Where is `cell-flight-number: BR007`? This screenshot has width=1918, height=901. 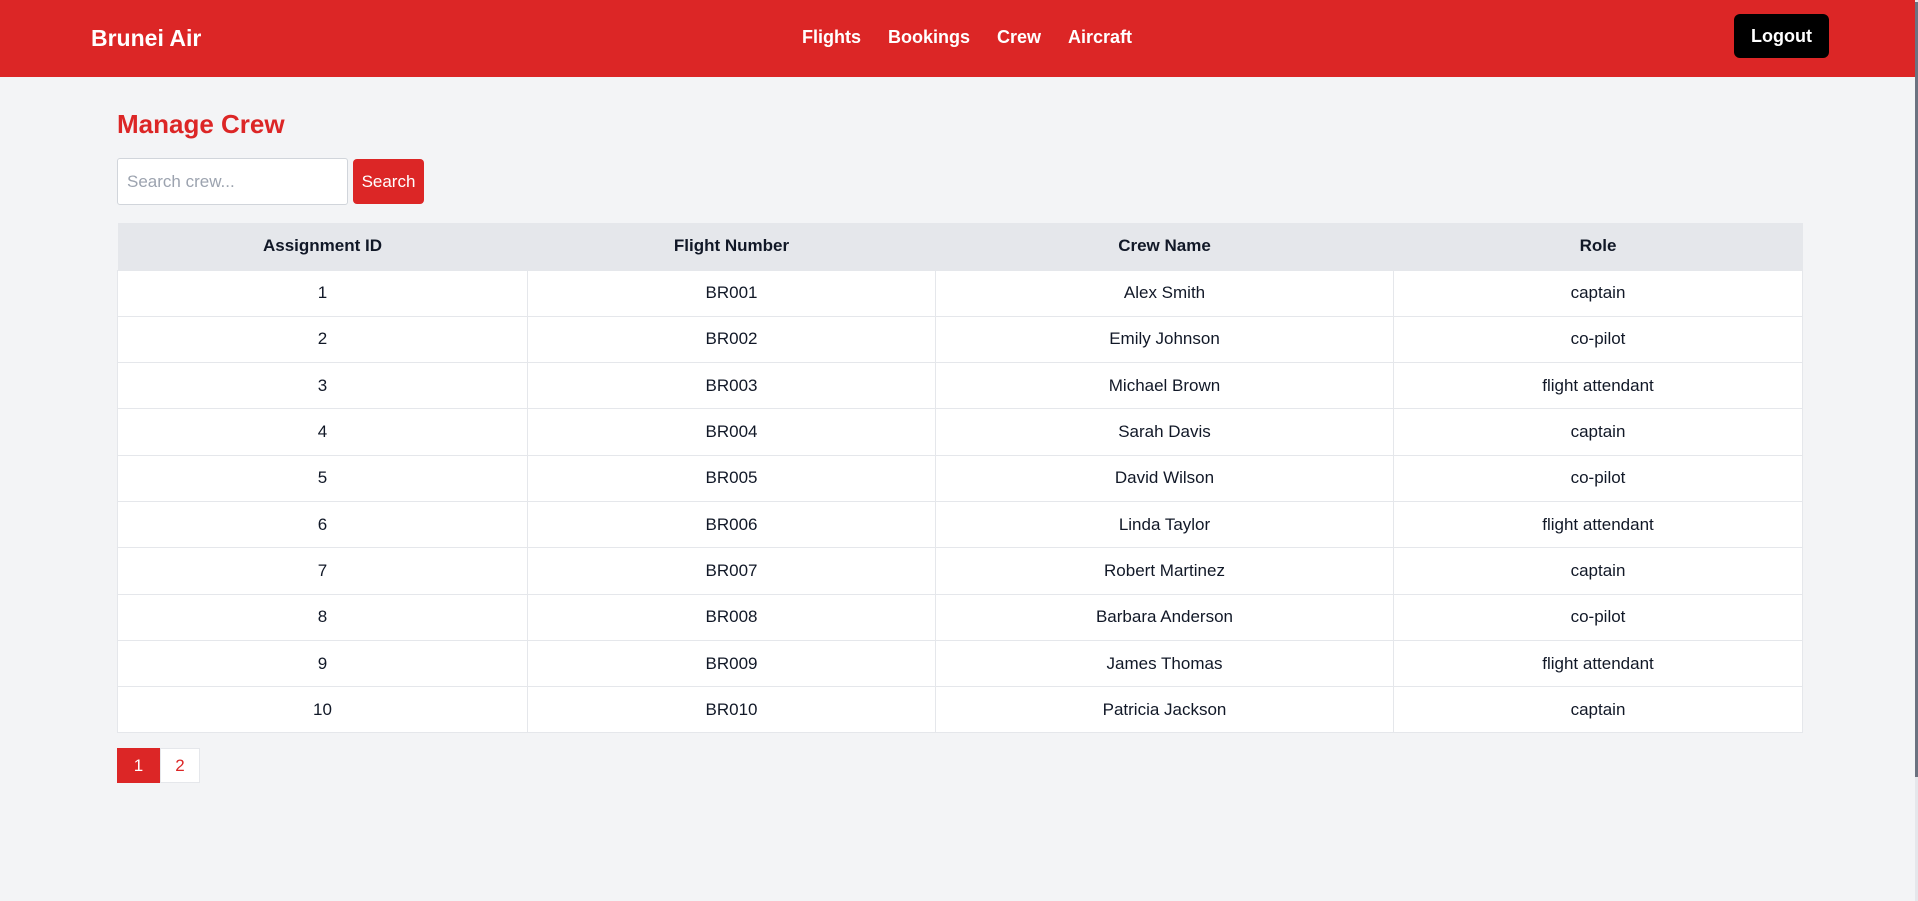 cell-flight-number: BR007 is located at coordinates (731, 571).